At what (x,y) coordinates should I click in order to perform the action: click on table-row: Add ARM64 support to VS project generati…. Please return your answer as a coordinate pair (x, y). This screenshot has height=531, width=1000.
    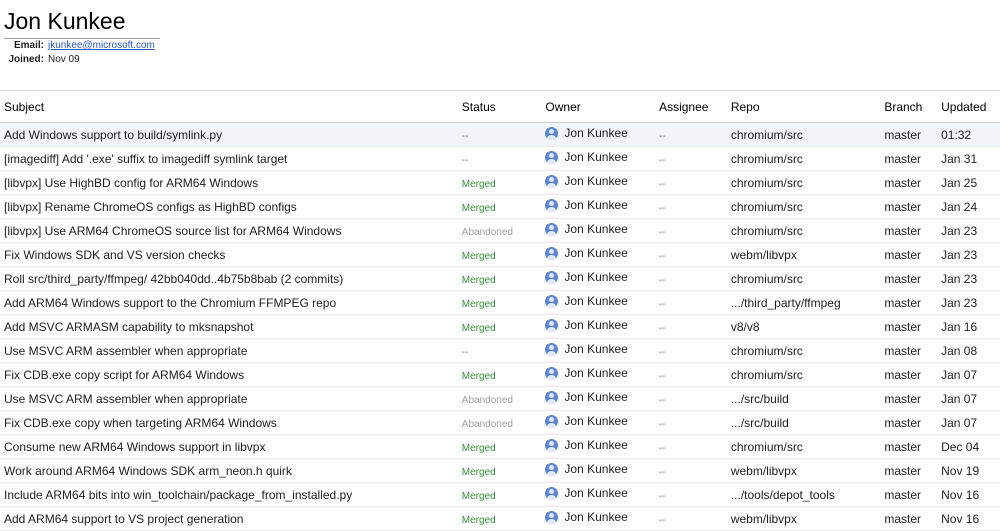
    Looking at the image, I should click on (500, 519).